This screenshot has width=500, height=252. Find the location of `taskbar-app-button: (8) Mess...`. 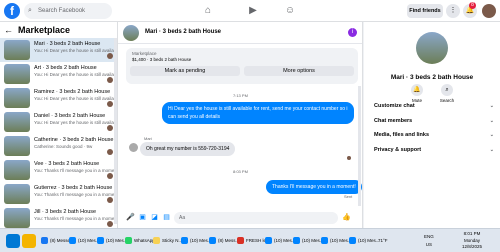

taskbar-app-button: (8) Mess... is located at coordinates (223, 241).